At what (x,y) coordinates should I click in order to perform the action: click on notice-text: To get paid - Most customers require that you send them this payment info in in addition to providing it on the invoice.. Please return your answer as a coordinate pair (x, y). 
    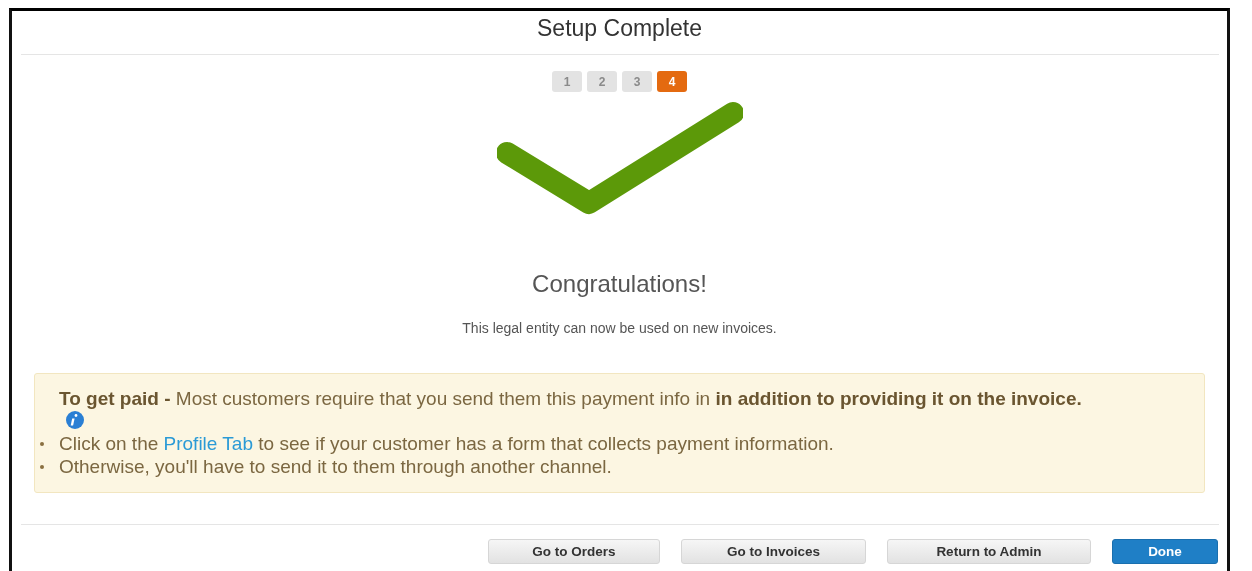
    Looking at the image, I should click on (570, 398).